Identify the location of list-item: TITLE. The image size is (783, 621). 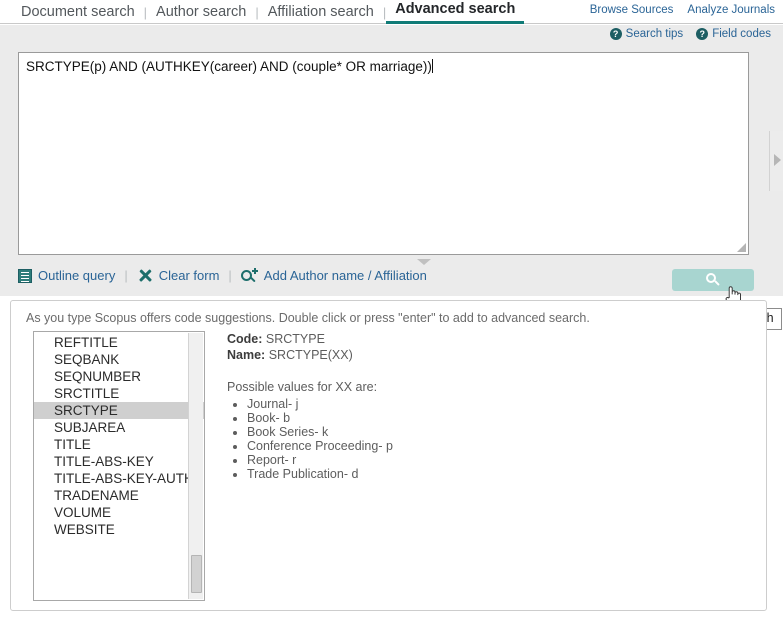
(119, 444).